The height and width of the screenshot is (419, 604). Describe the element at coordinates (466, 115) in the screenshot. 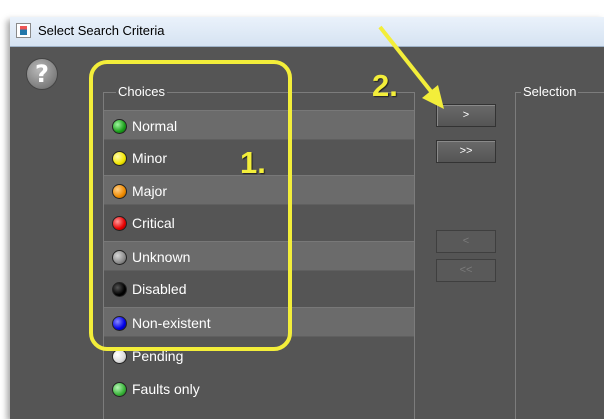

I see `add-button: >` at that location.